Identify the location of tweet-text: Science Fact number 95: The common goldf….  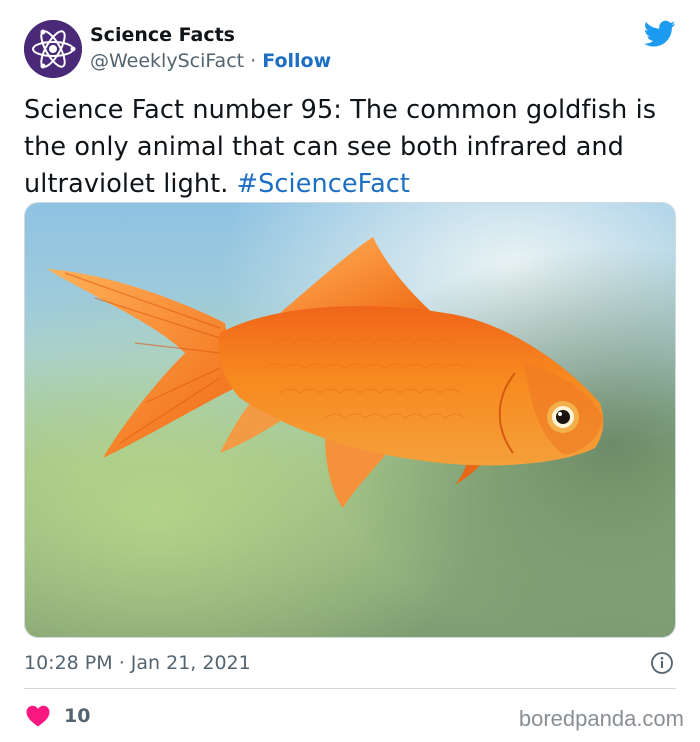
(349, 147).